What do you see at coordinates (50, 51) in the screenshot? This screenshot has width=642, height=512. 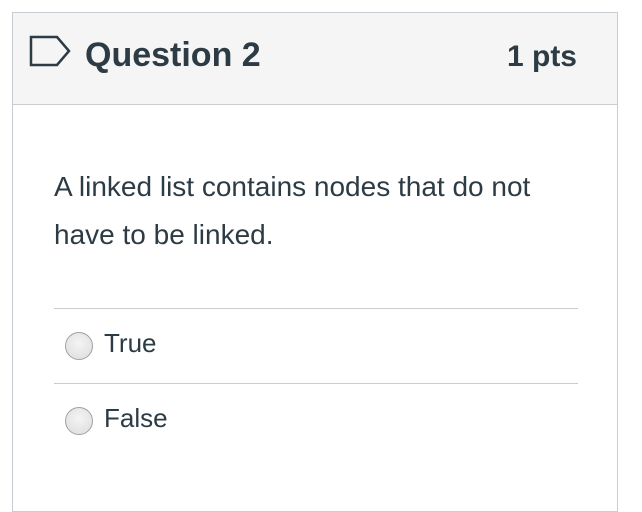 I see `flag-question-icon` at bounding box center [50, 51].